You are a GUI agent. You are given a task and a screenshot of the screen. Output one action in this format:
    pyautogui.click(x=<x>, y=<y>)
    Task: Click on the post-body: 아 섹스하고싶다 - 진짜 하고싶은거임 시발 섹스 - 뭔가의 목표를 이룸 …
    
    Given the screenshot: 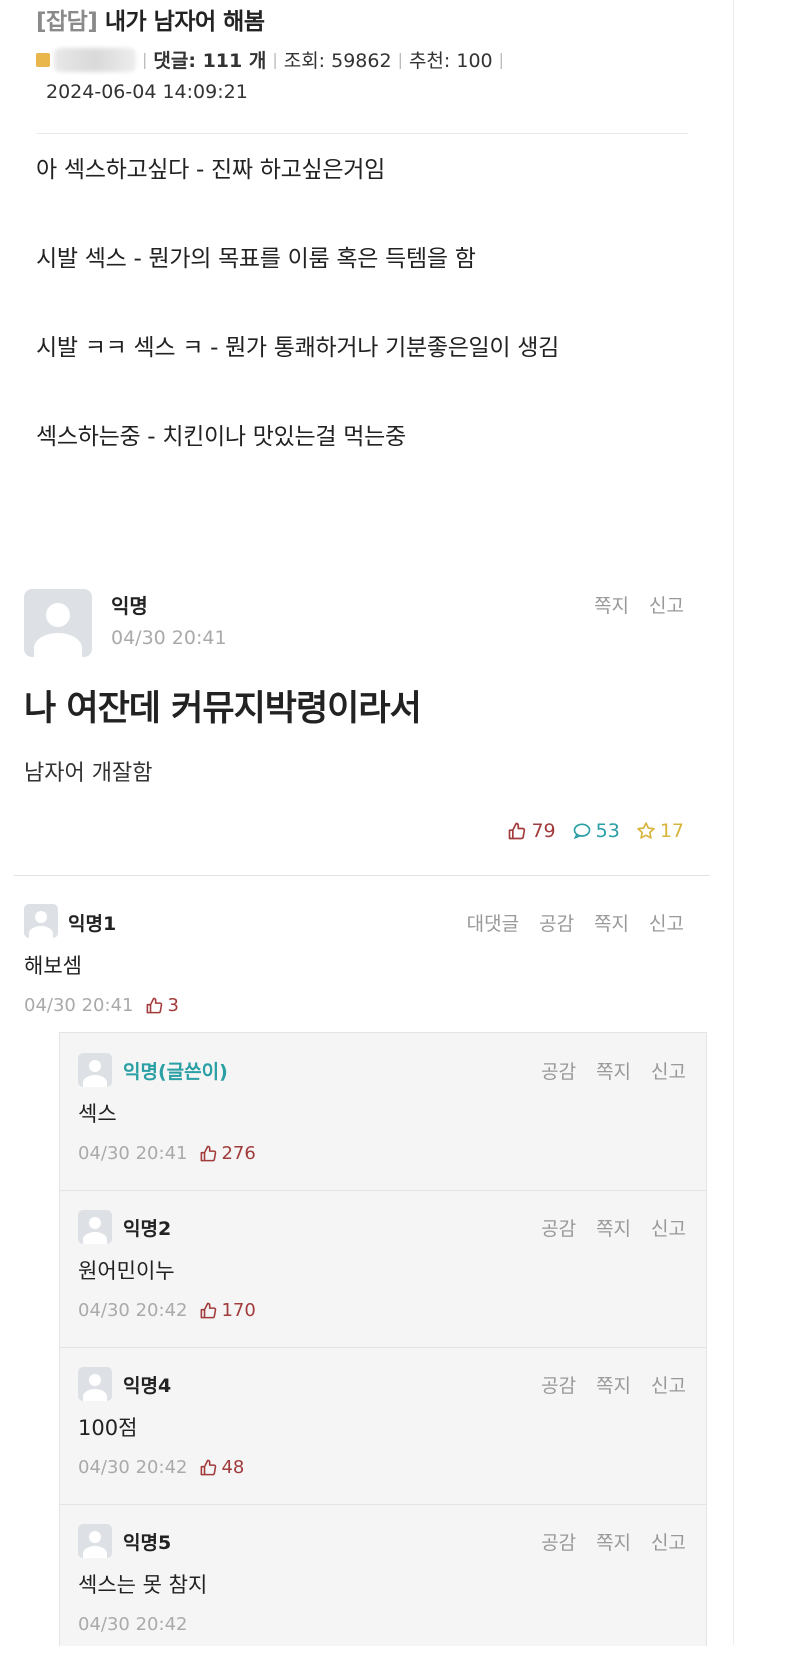 What is the action you would take?
    pyautogui.click(x=297, y=333)
    